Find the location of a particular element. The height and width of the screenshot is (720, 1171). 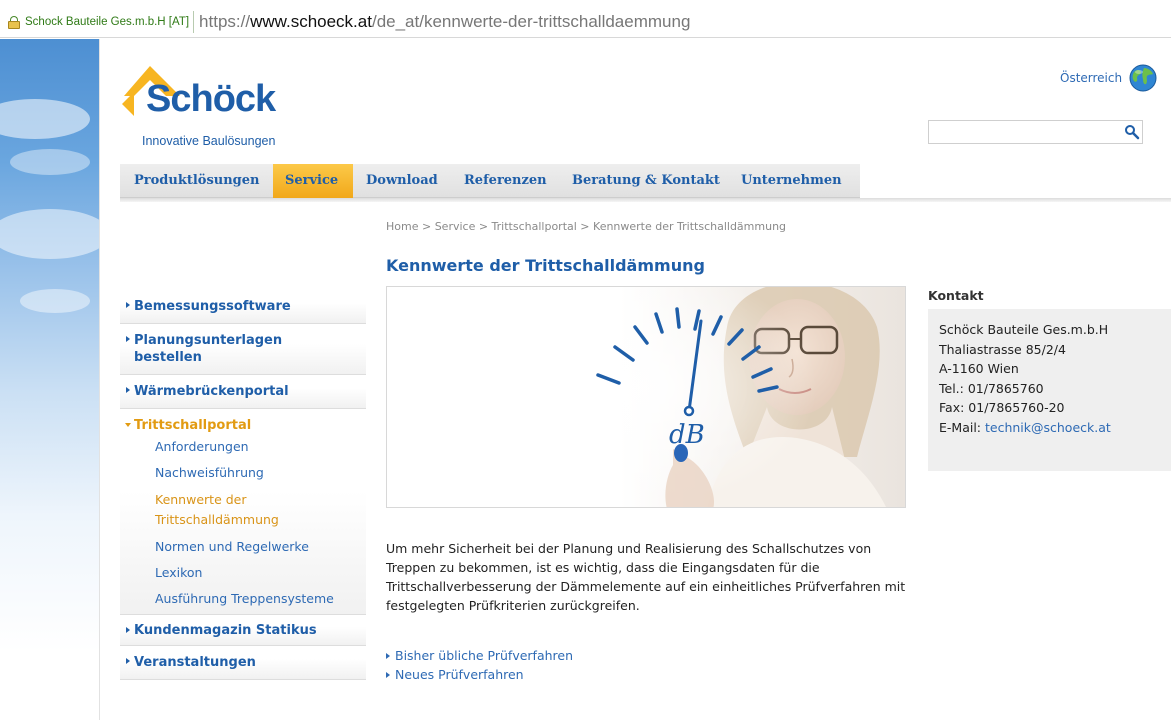

nav-divider is located at coordinates (645, 200).